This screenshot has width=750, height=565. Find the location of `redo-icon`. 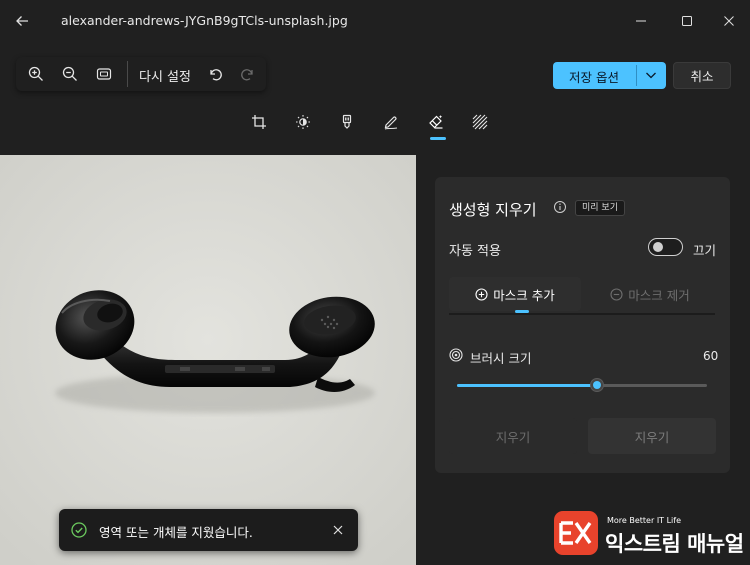

redo-icon is located at coordinates (247, 75).